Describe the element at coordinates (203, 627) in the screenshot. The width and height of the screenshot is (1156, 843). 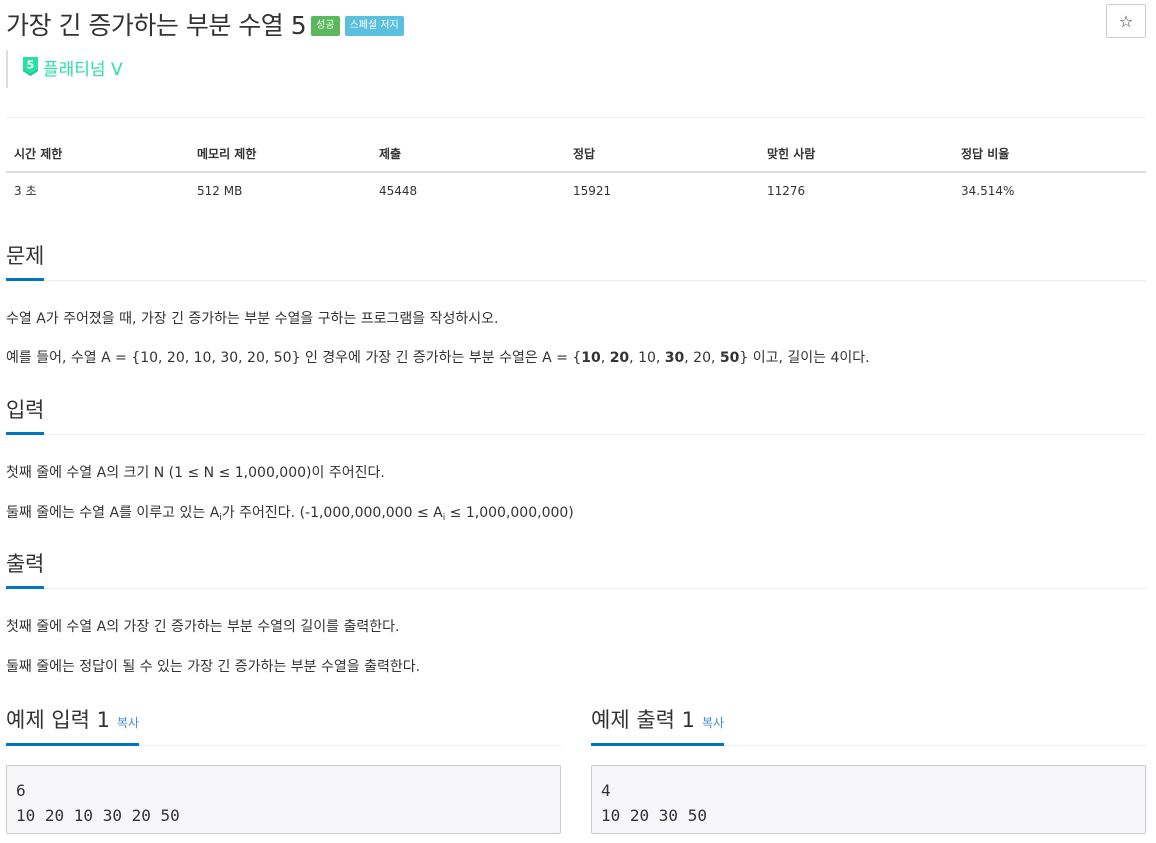
I see `output-paragraph-1: 첫째 줄에 수열 A의 가장 긴 증가하는 부분 수열의 길이를 출력한다.` at that location.